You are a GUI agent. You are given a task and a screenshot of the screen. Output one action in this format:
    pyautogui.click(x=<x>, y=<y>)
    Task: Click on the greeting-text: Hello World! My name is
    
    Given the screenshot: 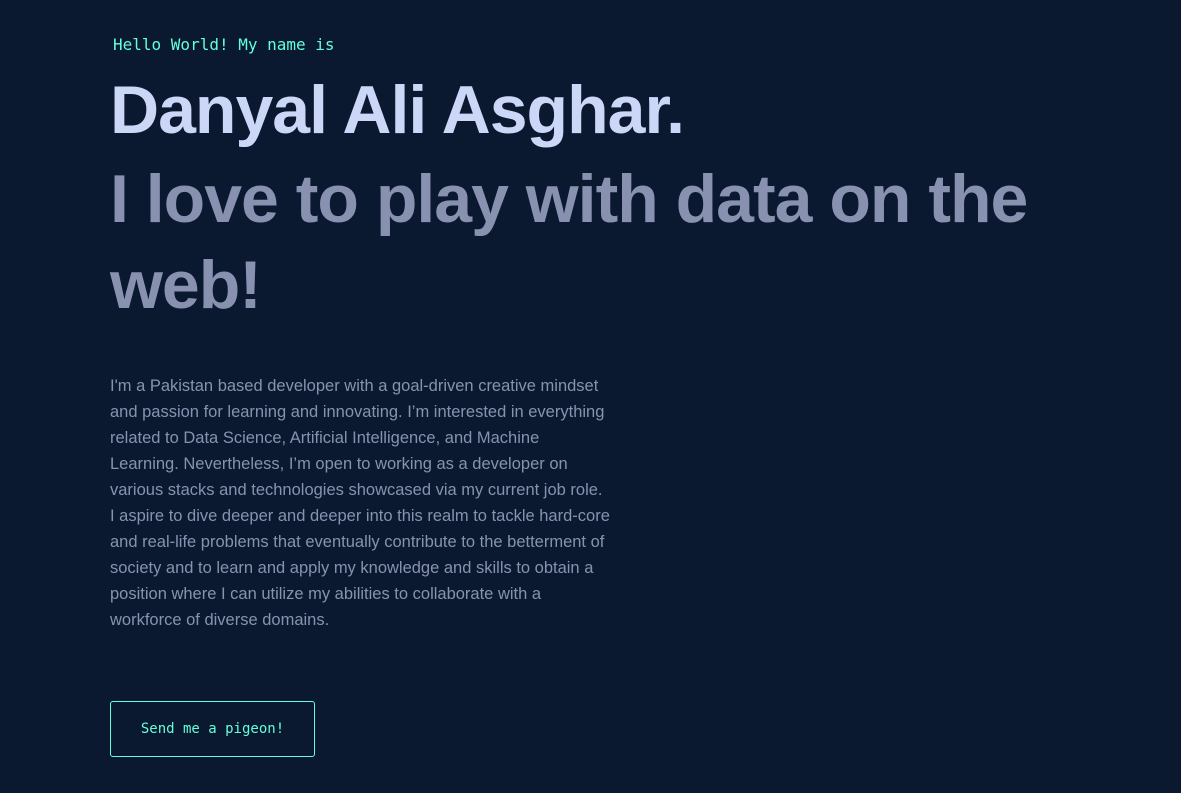 What is the action you would take?
    pyautogui.click(x=224, y=44)
    